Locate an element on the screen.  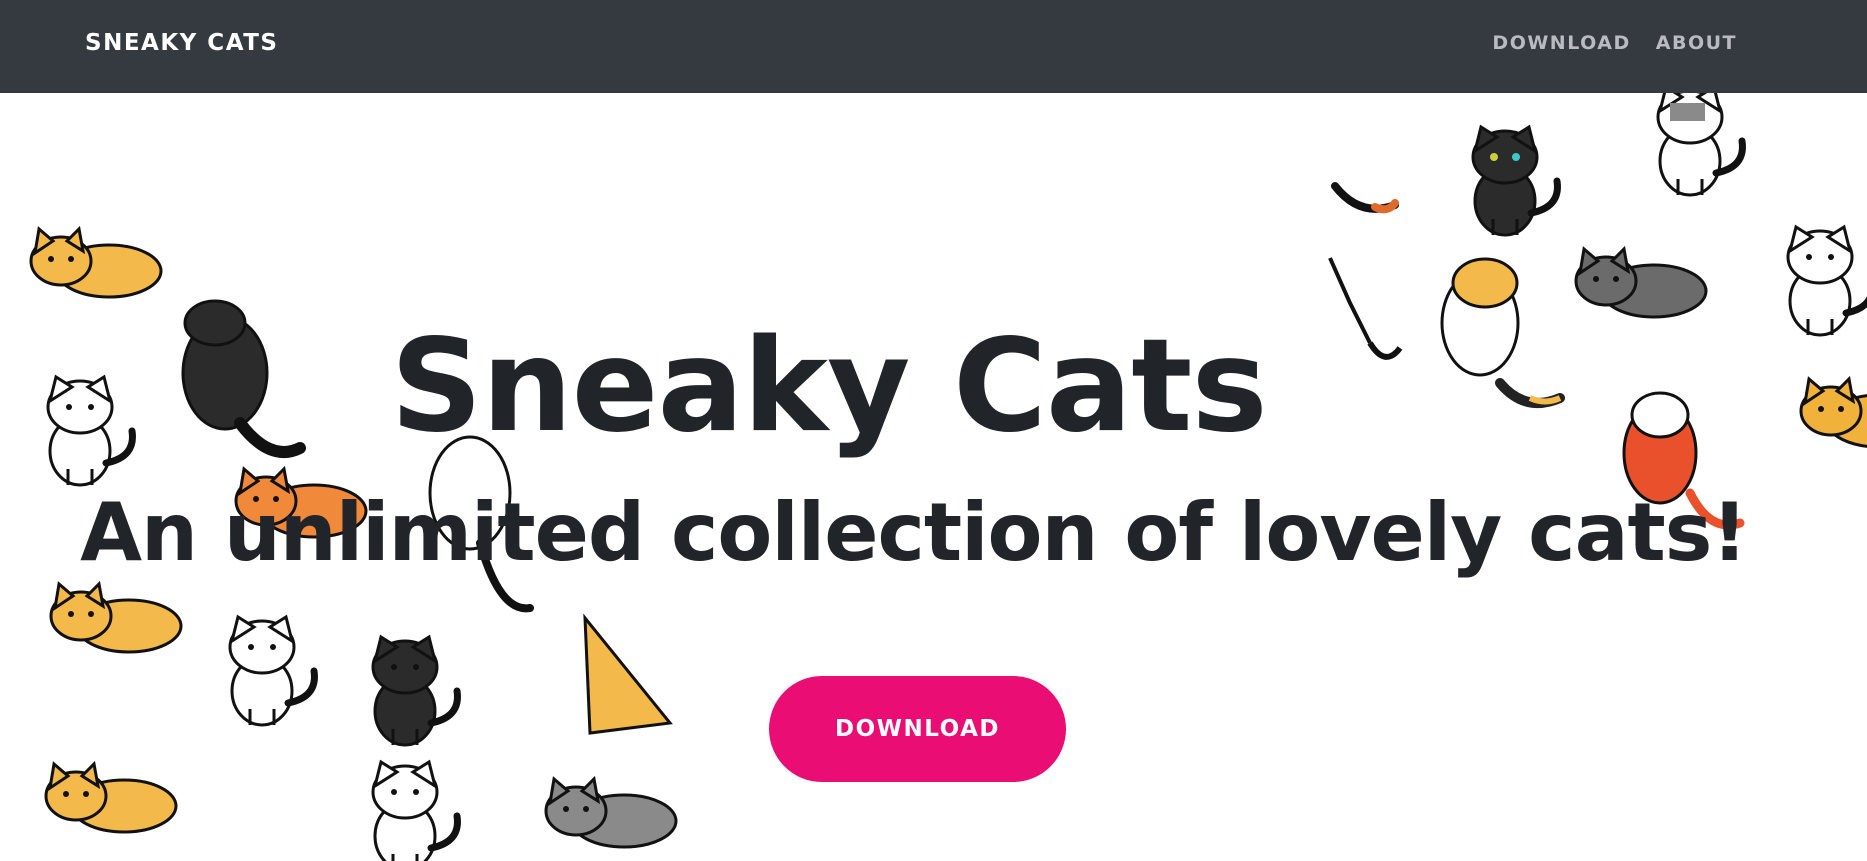
cat-partial-icon is located at coordinates (628, 674).